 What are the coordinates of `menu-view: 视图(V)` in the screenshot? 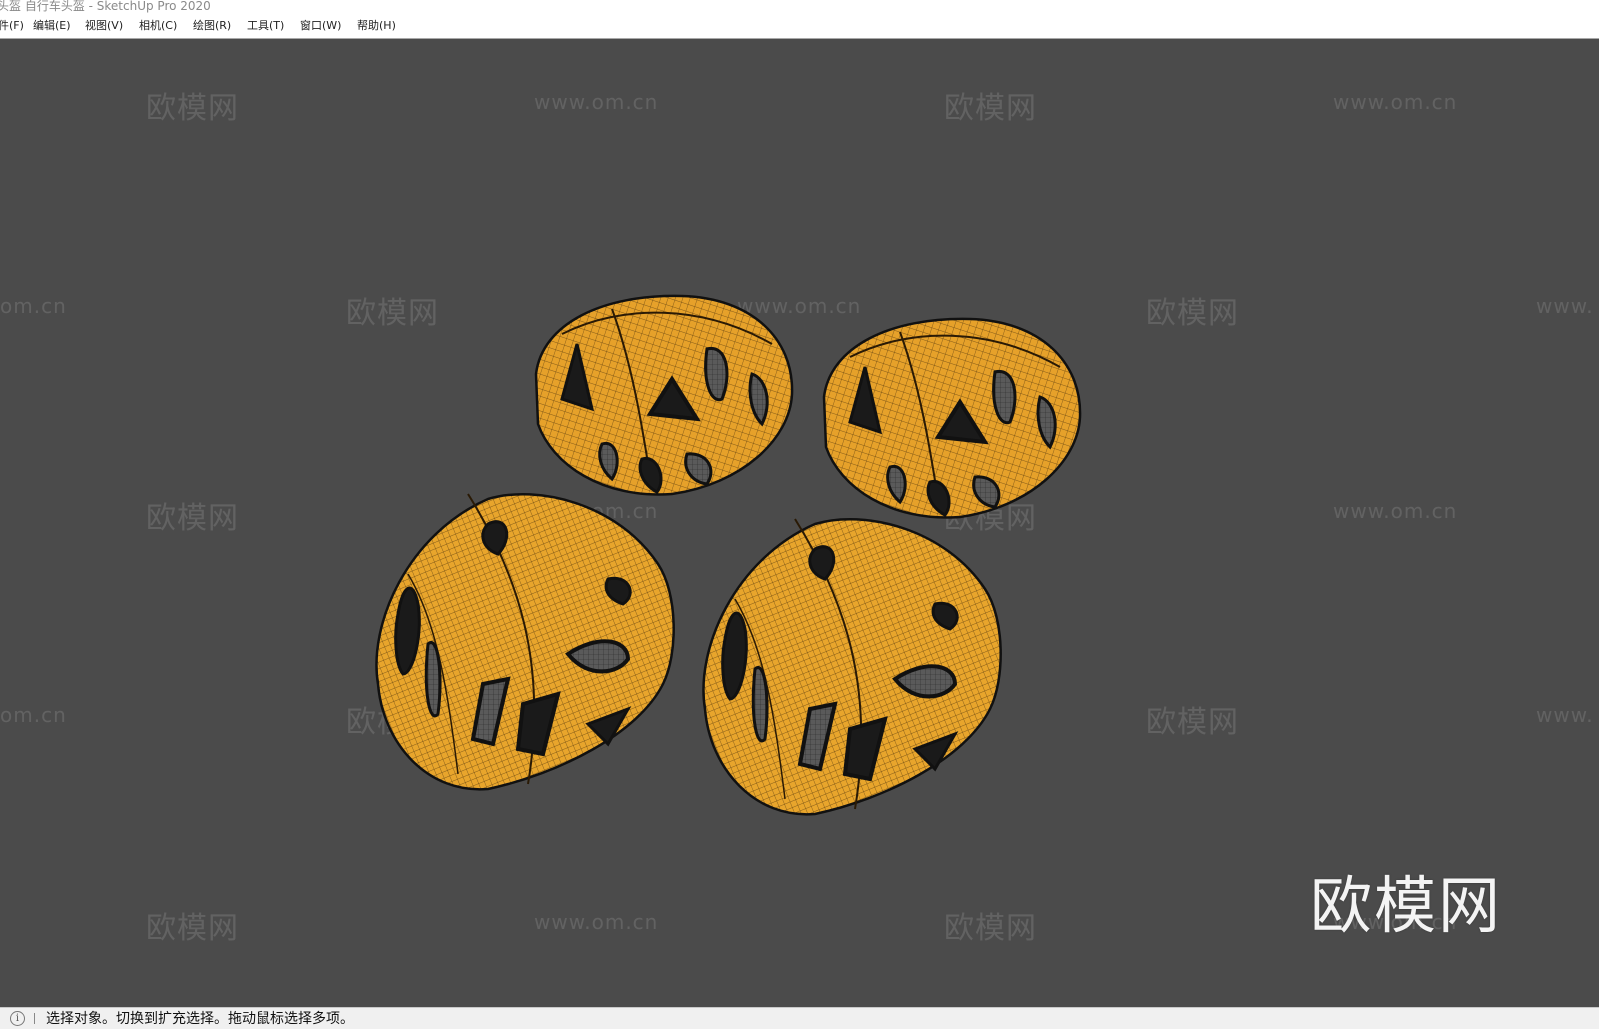 It's located at (104, 26).